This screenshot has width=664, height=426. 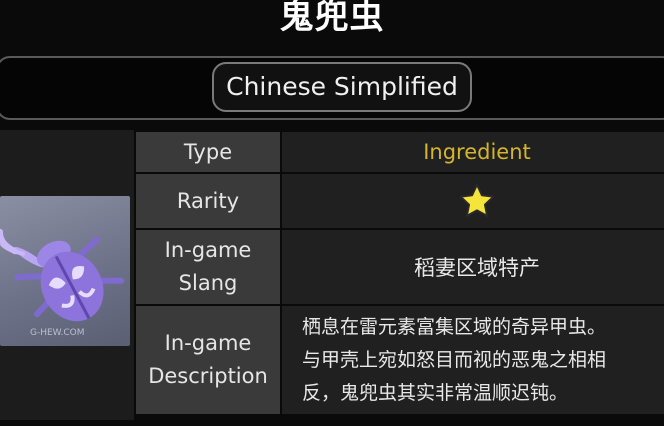 I want to click on image-watermark: G-HEW.COM, so click(x=57, y=333).